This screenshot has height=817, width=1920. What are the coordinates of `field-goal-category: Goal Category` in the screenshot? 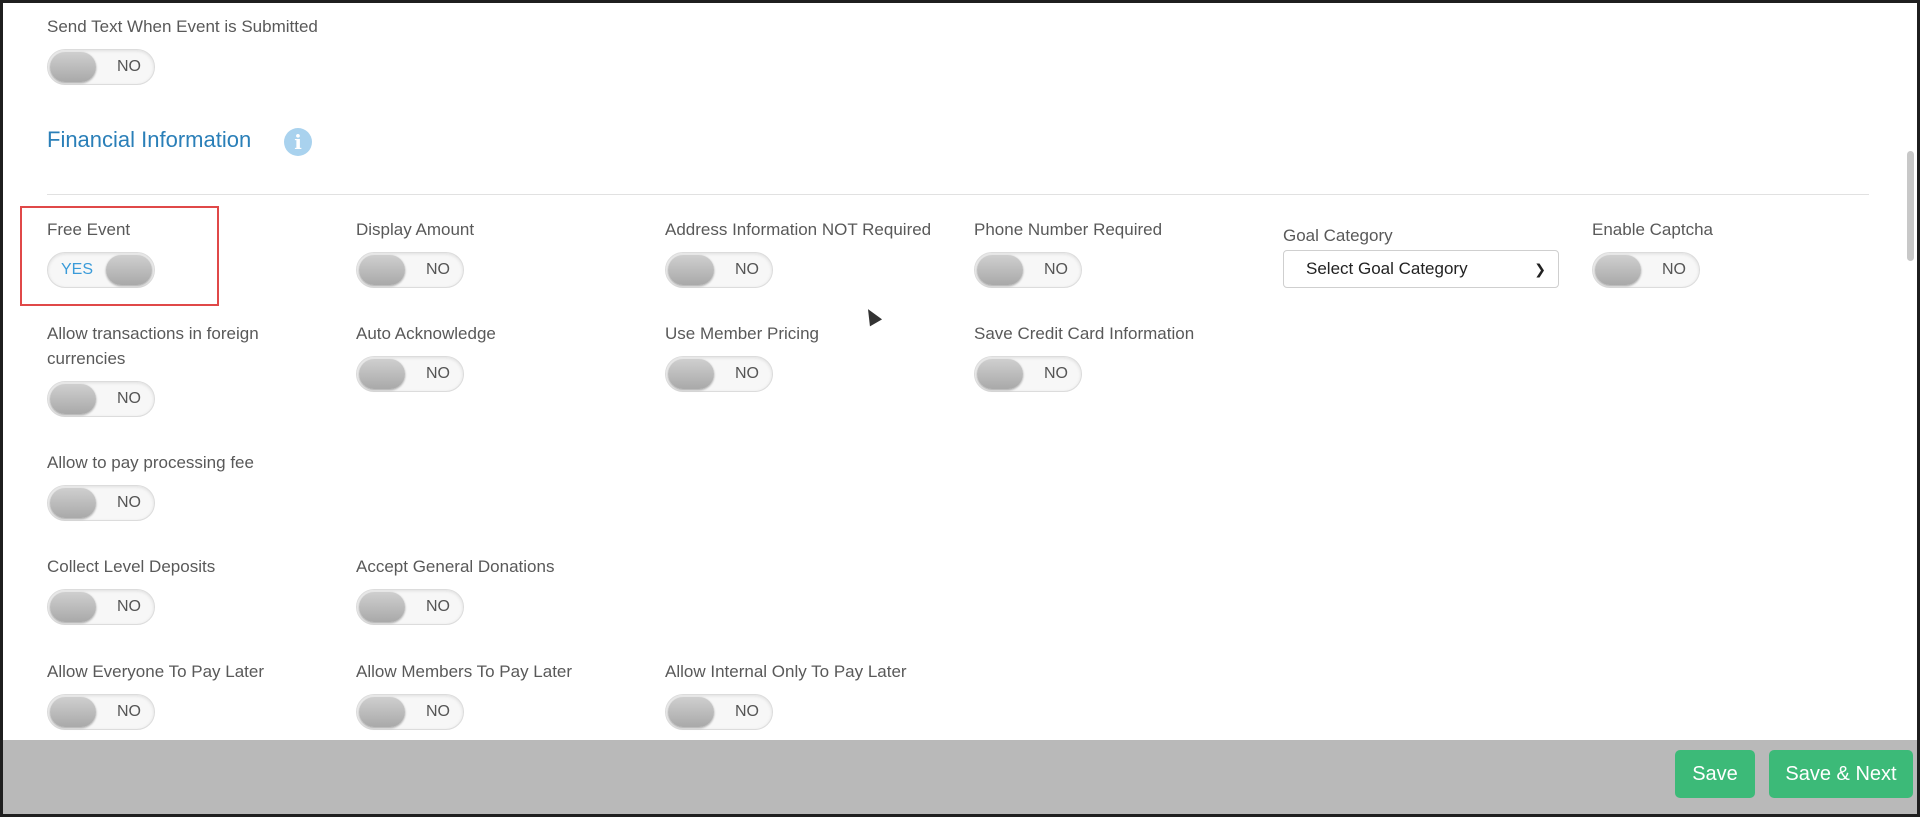 It's located at (1338, 235).